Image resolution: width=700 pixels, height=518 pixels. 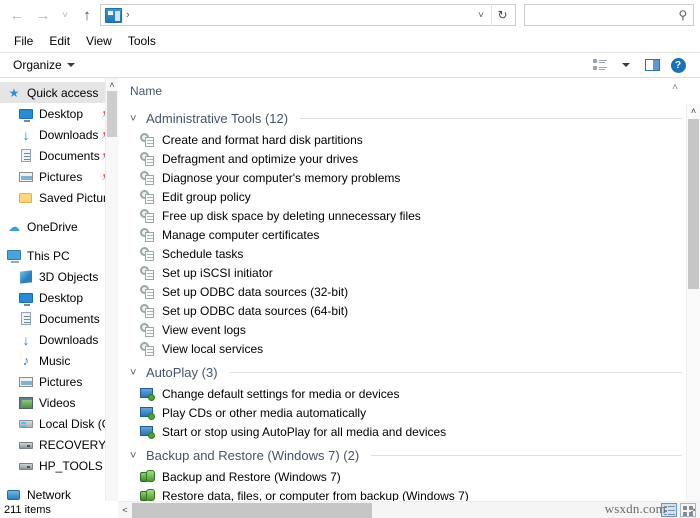 I want to click on sidebar-item-downloads: ↓ Downloads 📌, so click(x=59, y=134).